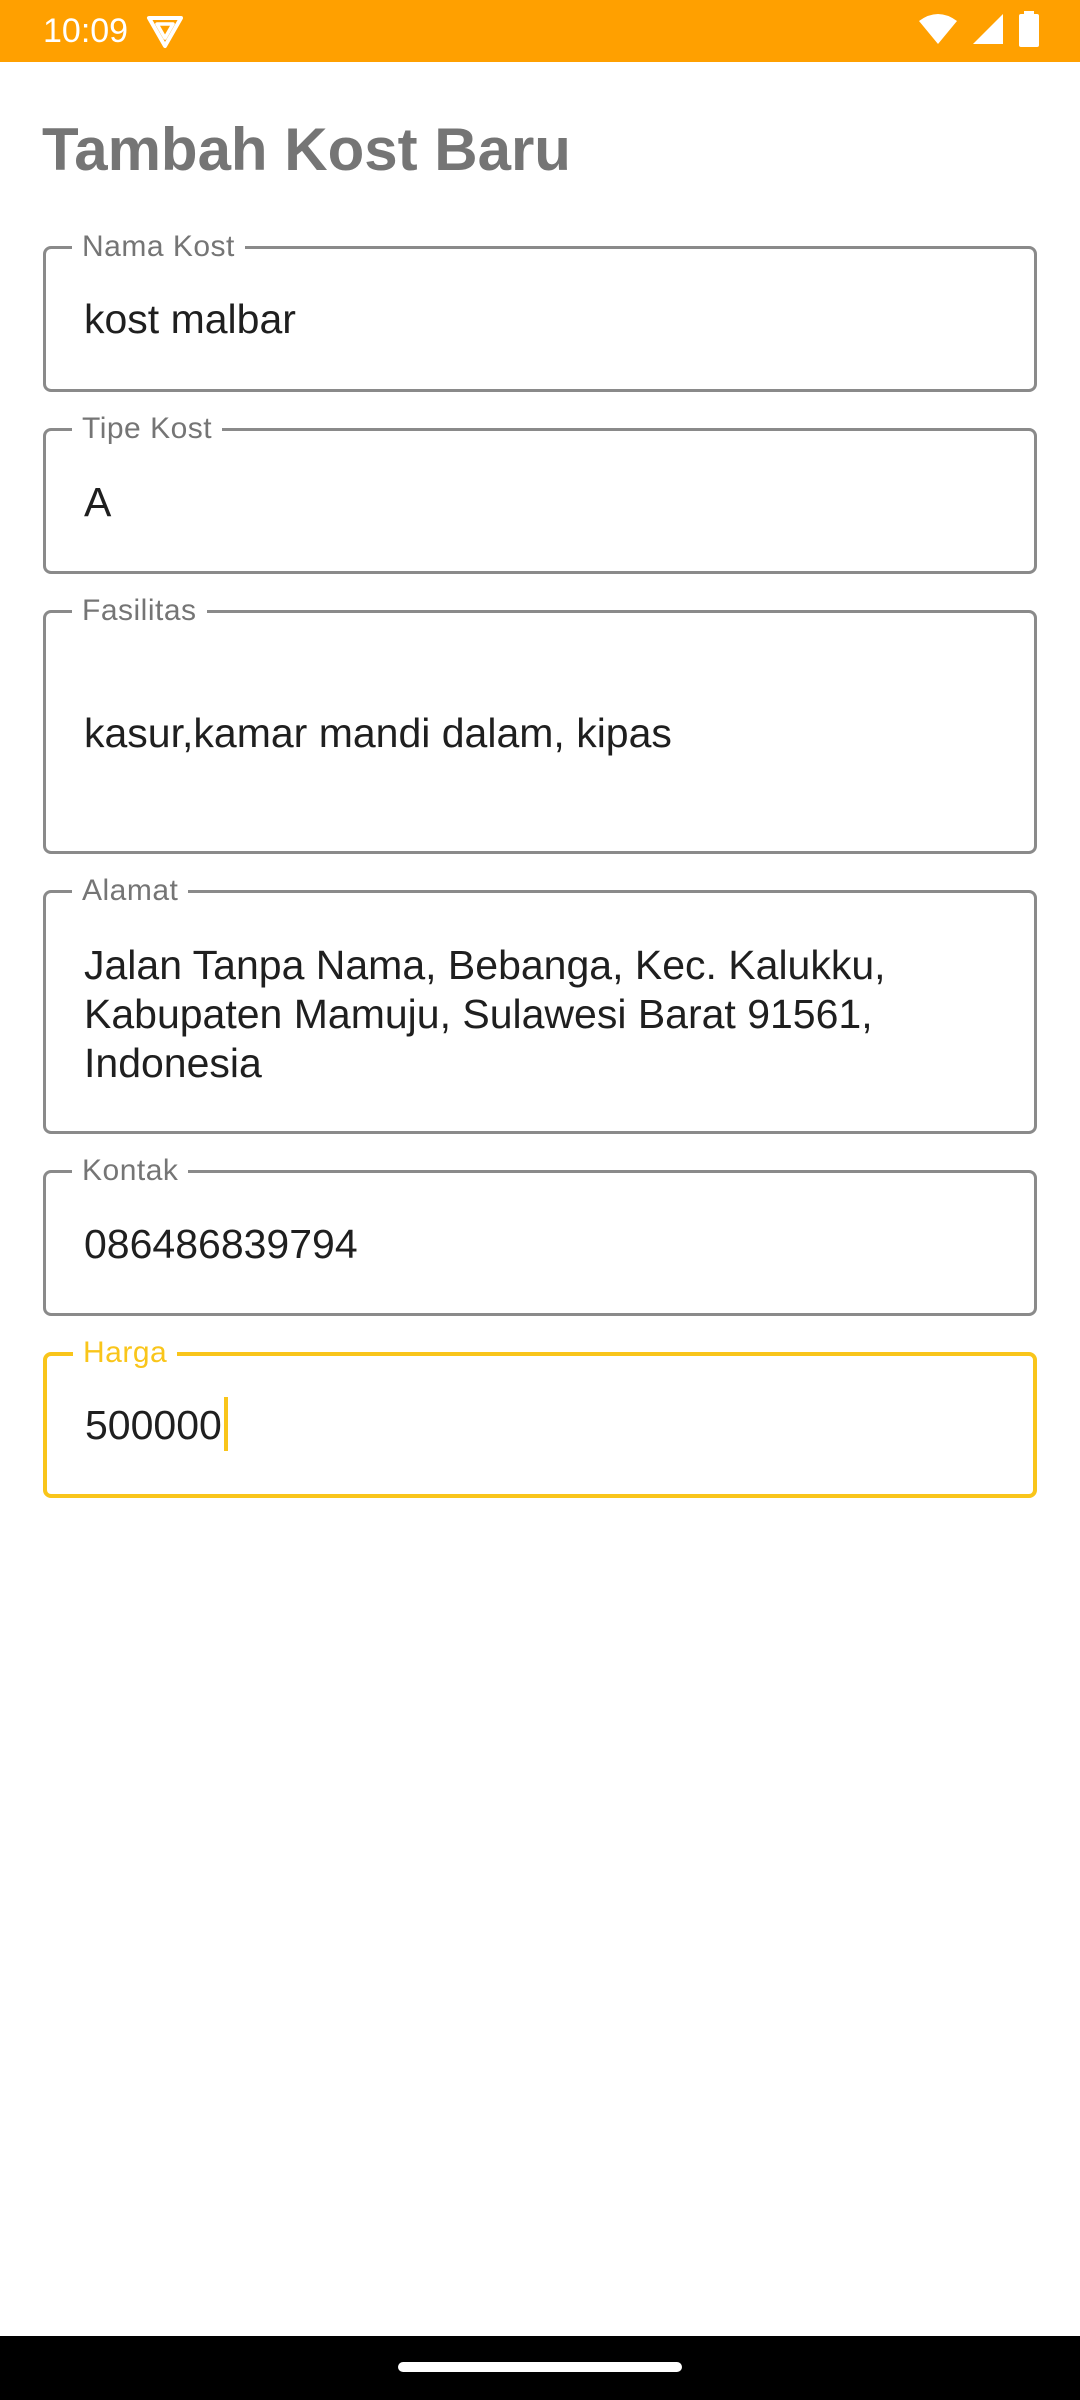  What do you see at coordinates (165, 32) in the screenshot?
I see `app-notification-icon` at bounding box center [165, 32].